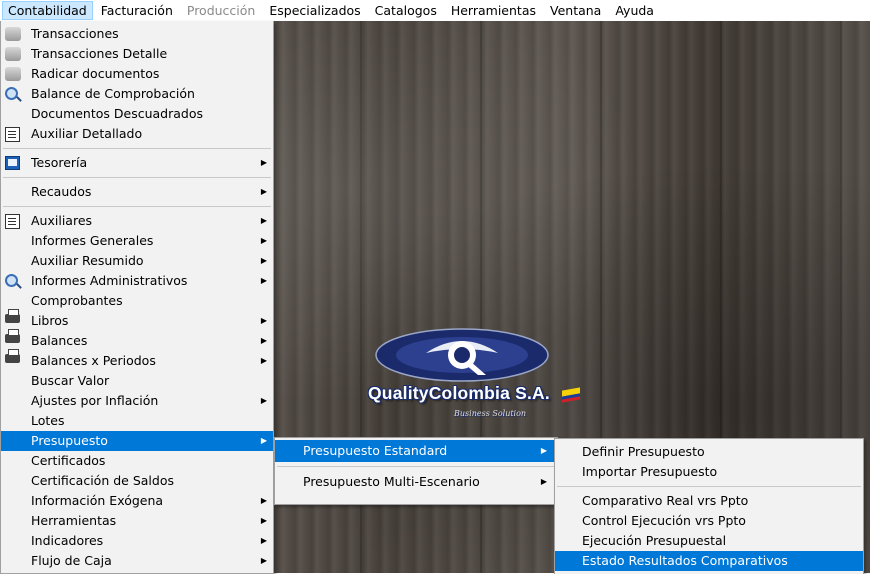 The height and width of the screenshot is (574, 870). What do you see at coordinates (137, 461) in the screenshot?
I see `menu-item-certificados: Certificados` at bounding box center [137, 461].